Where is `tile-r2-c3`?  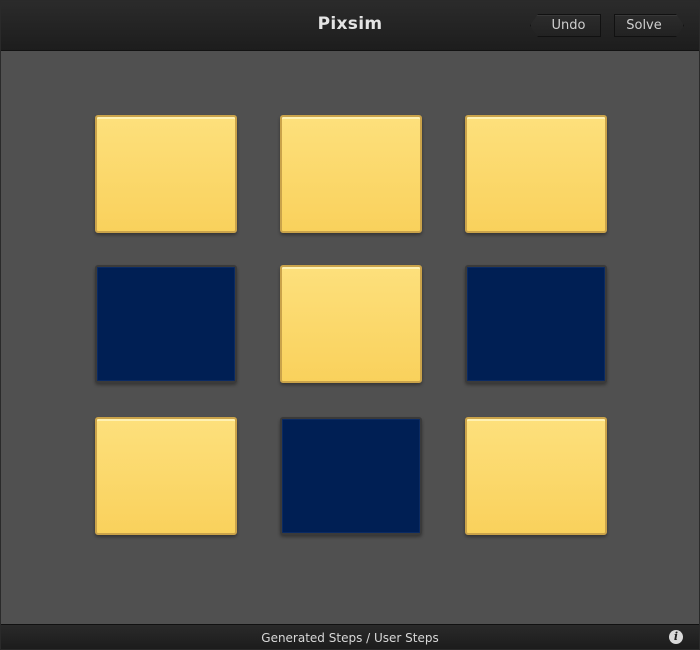 tile-r2-c3 is located at coordinates (536, 324).